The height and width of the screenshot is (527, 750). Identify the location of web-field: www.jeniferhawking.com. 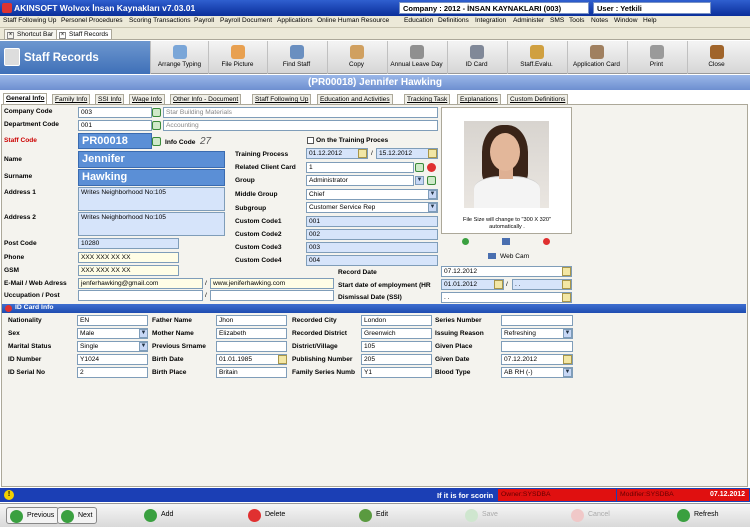
(272, 283).